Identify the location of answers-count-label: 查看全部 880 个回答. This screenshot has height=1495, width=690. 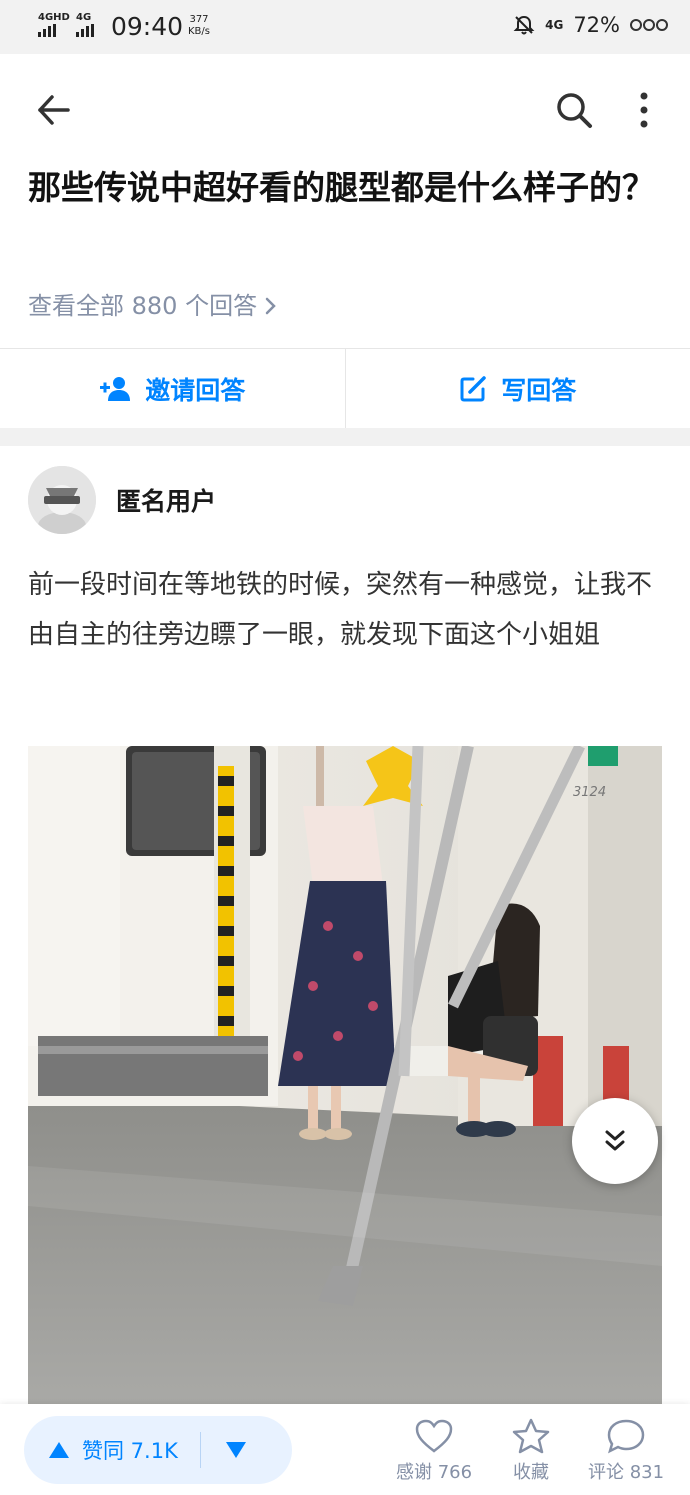
(143, 306).